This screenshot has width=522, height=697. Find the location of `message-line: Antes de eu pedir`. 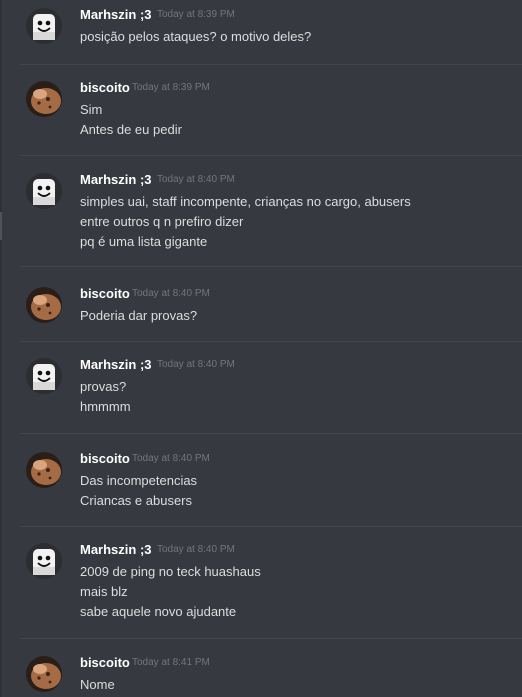

message-line: Antes de eu pedir is located at coordinates (131, 129).